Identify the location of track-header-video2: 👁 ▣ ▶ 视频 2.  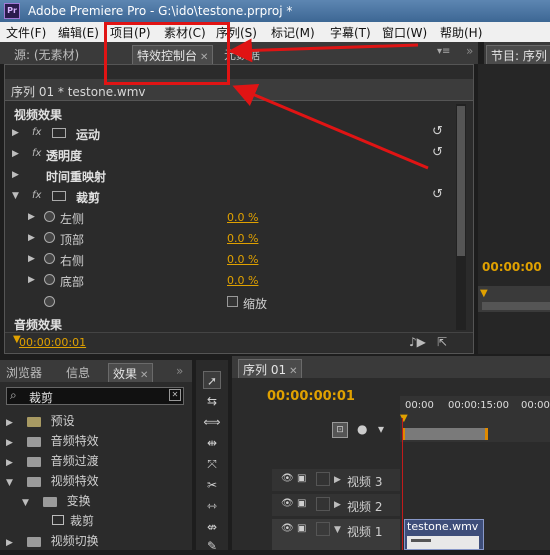
(336, 505).